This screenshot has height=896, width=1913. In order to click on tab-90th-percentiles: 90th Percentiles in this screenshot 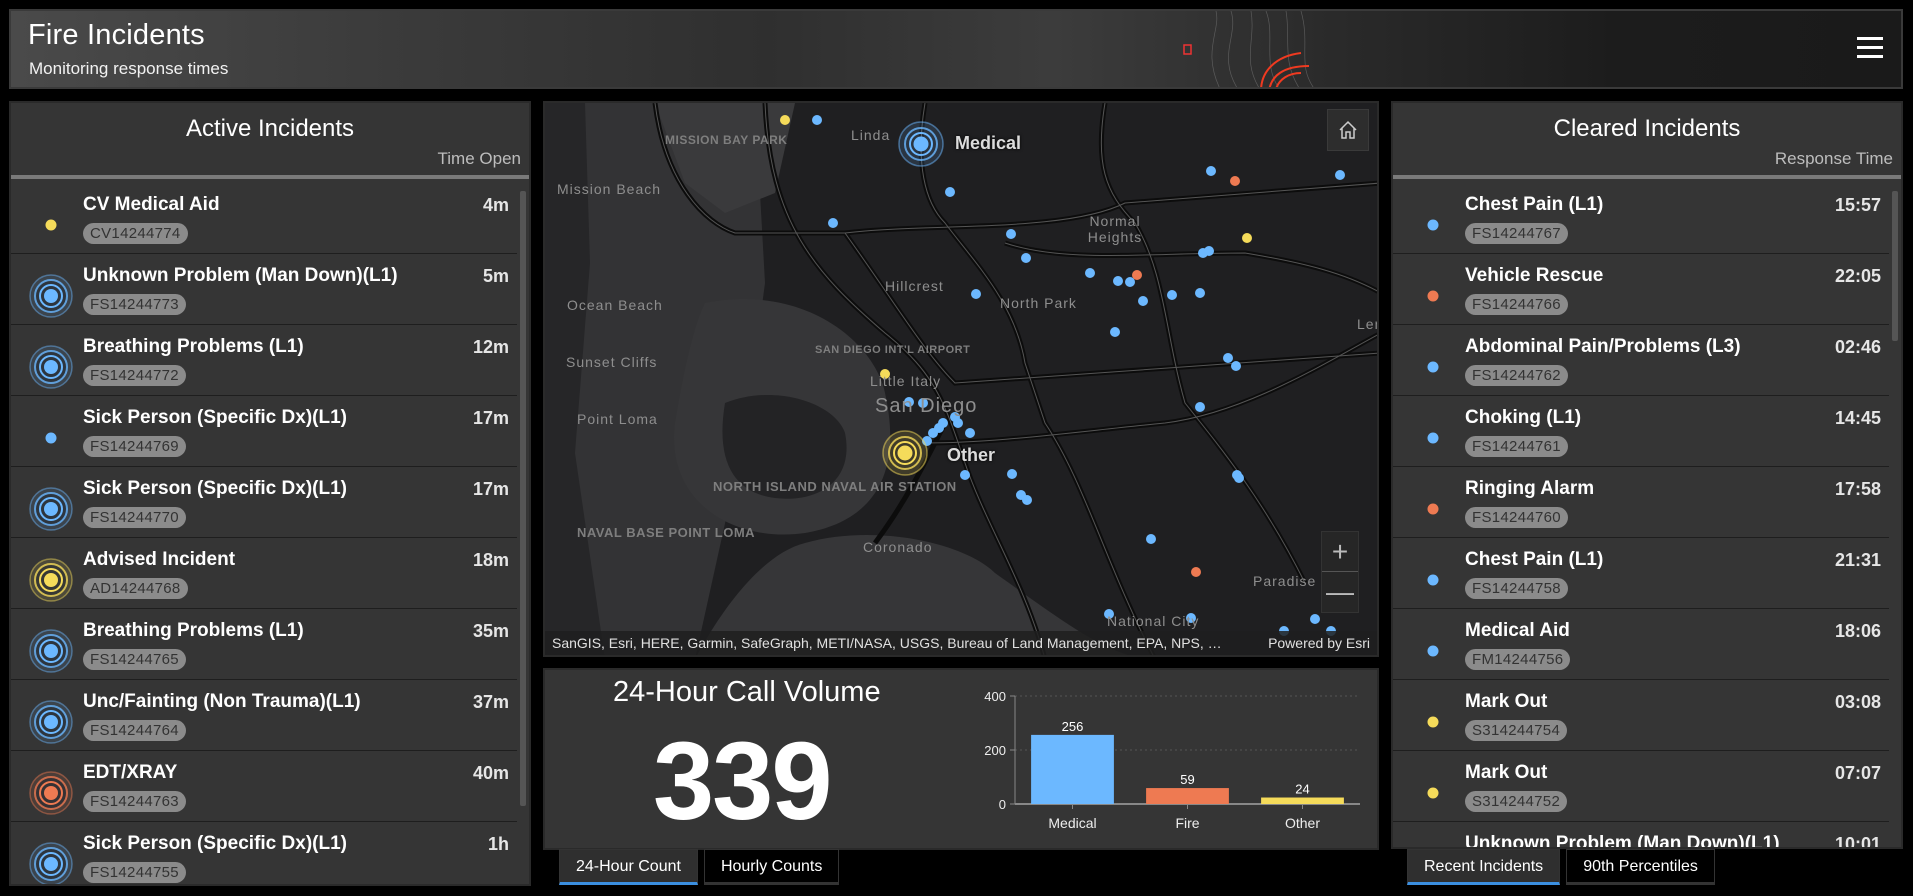, I will do `click(1640, 867)`.